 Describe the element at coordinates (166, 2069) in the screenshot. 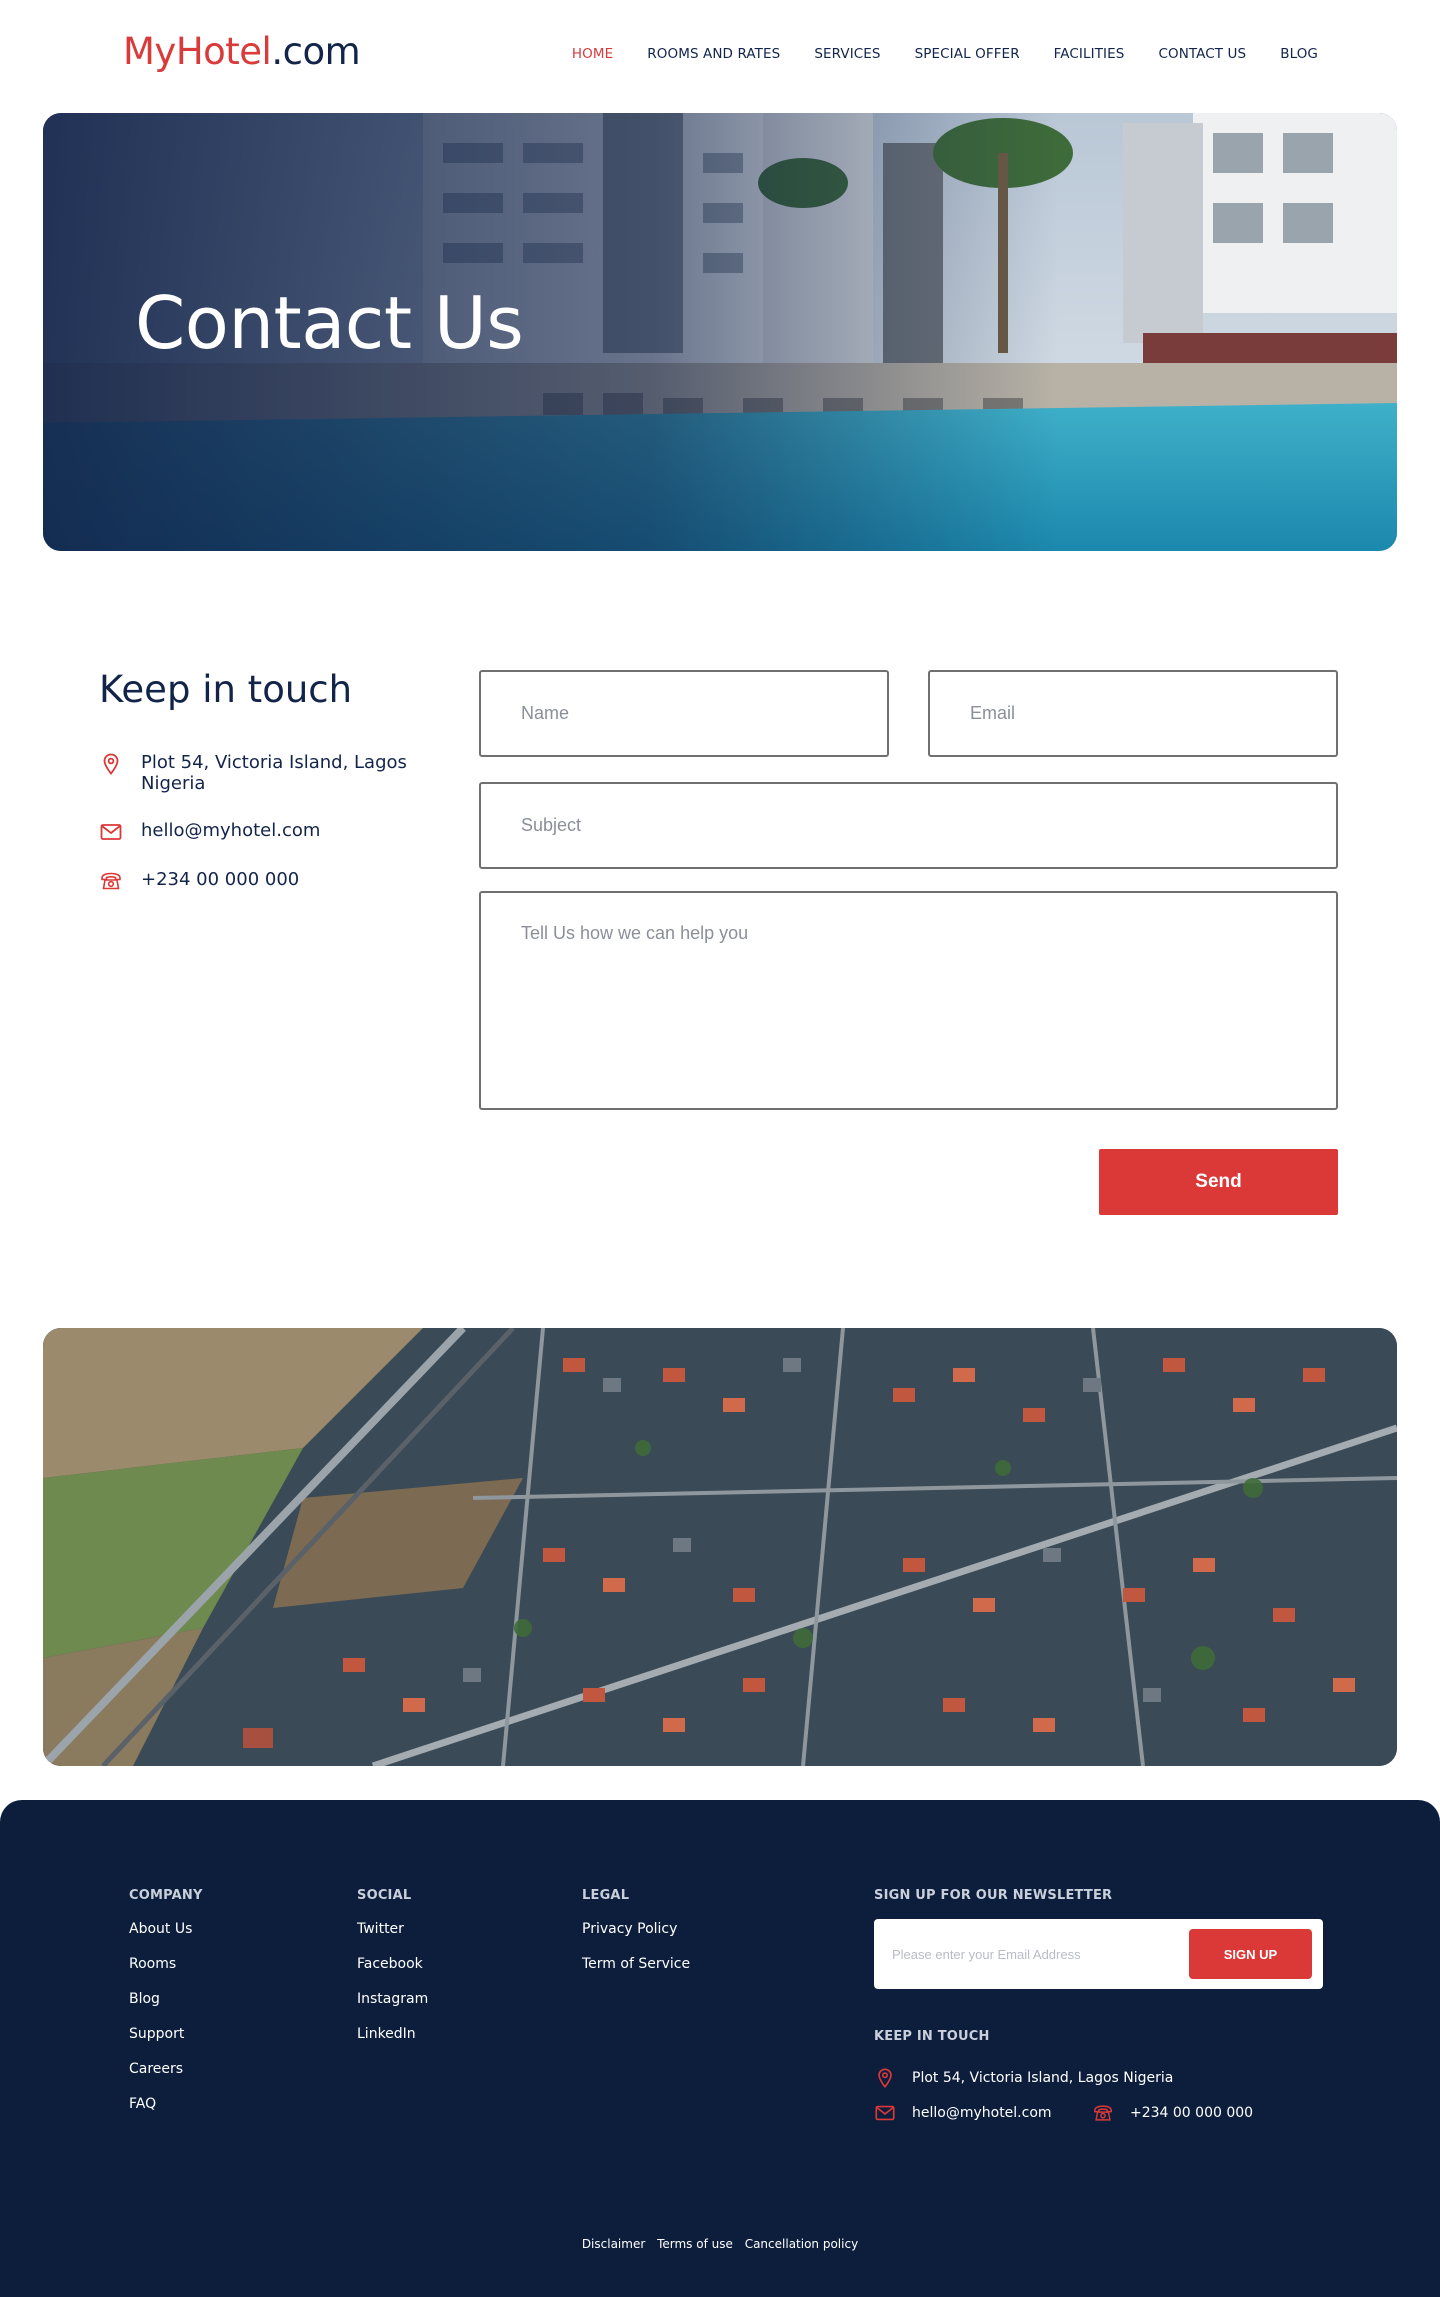

I see `footer-link-careers: Careers` at that location.